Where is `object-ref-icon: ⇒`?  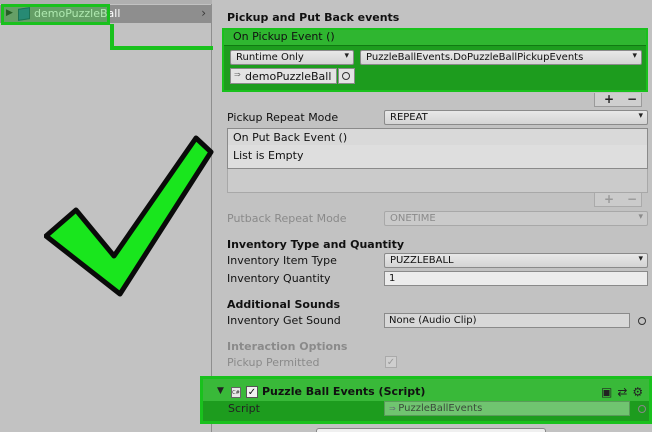 object-ref-icon: ⇒ is located at coordinates (237, 74).